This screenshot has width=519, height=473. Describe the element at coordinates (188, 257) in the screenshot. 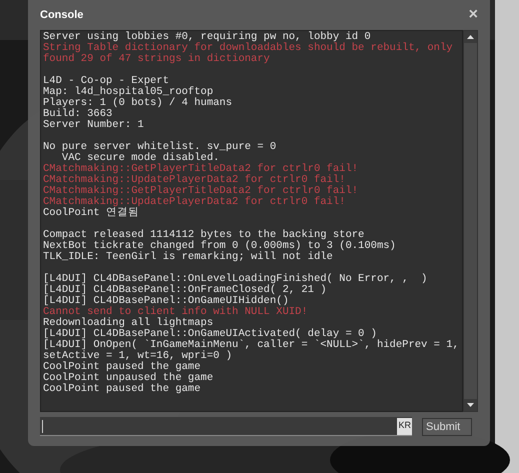

I see `log-line: TLK_IDLE: TeenGirl is remarking; will not idle` at that location.